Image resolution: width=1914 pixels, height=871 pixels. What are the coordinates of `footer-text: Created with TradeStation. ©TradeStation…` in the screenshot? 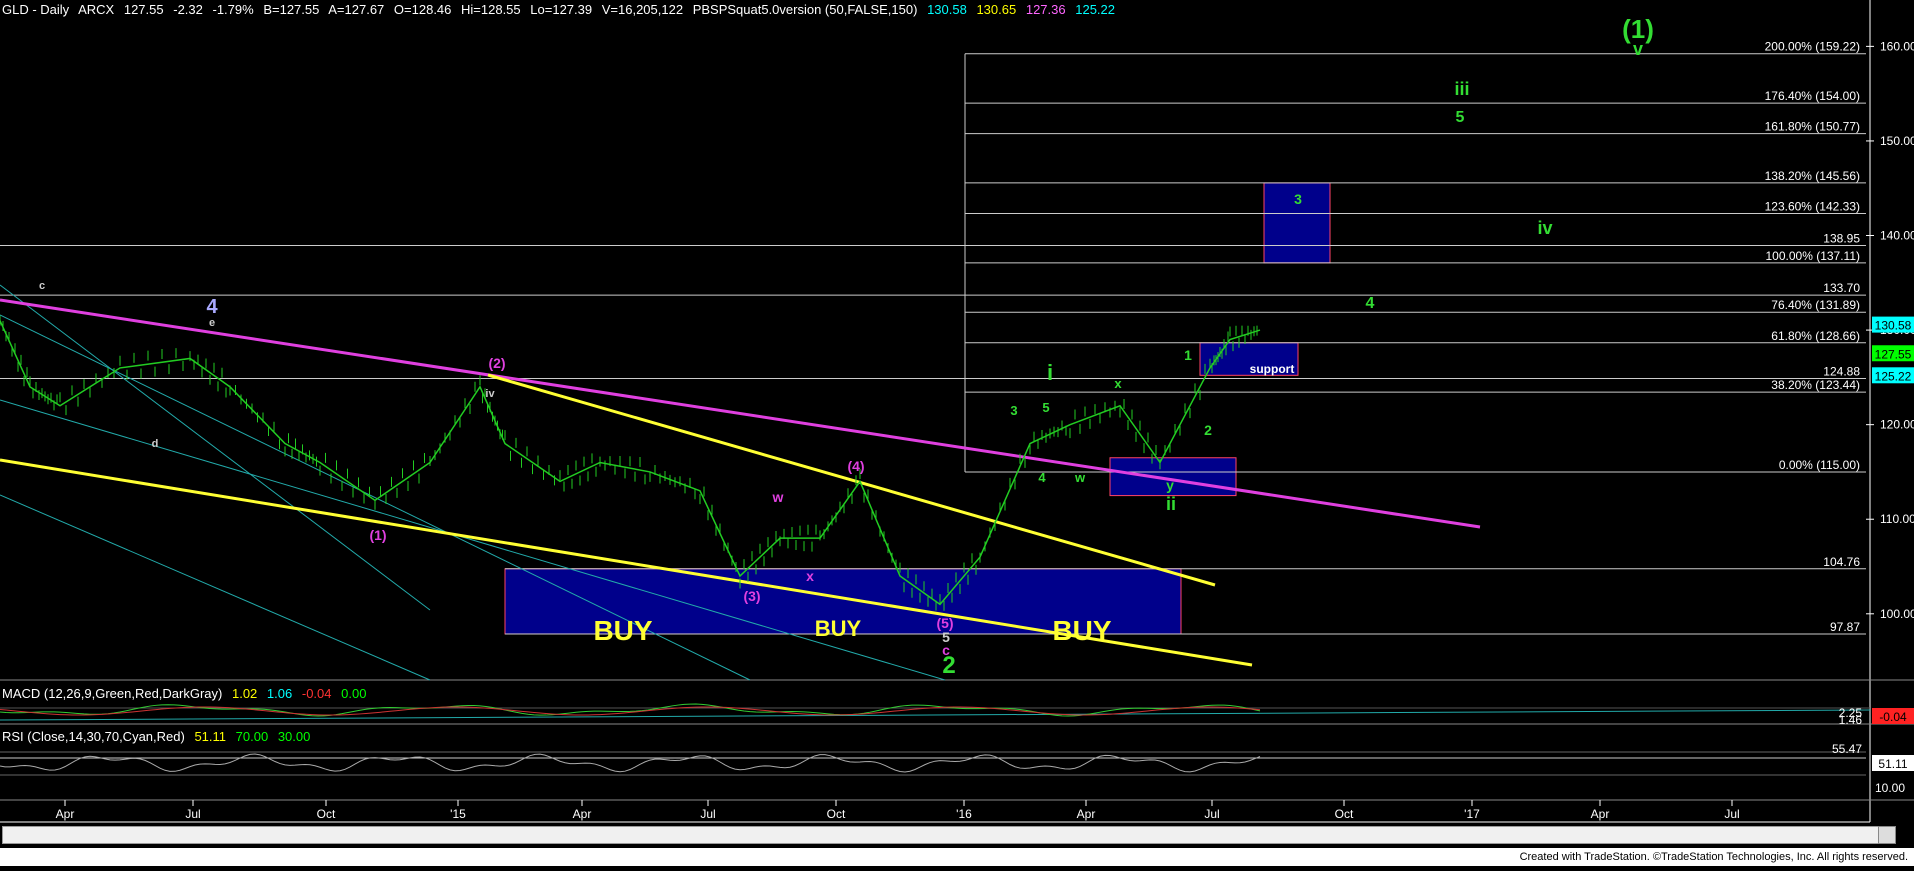 It's located at (1713, 857).